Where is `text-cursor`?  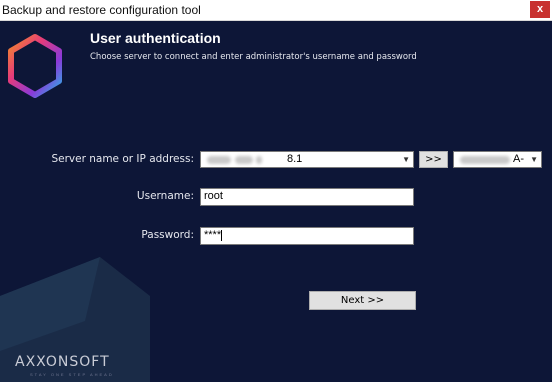 text-cursor is located at coordinates (222, 235).